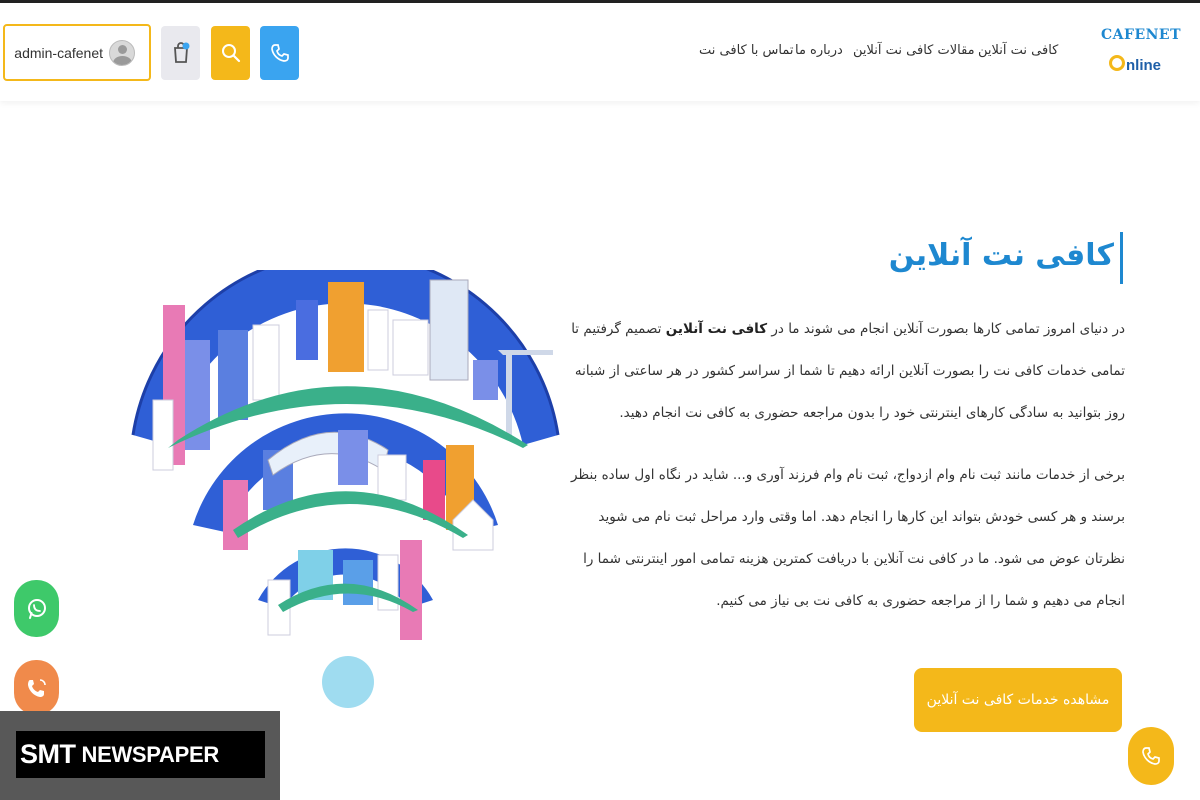 The width and height of the screenshot is (1200, 800). I want to click on floating-phone-button, so click(1151, 756).